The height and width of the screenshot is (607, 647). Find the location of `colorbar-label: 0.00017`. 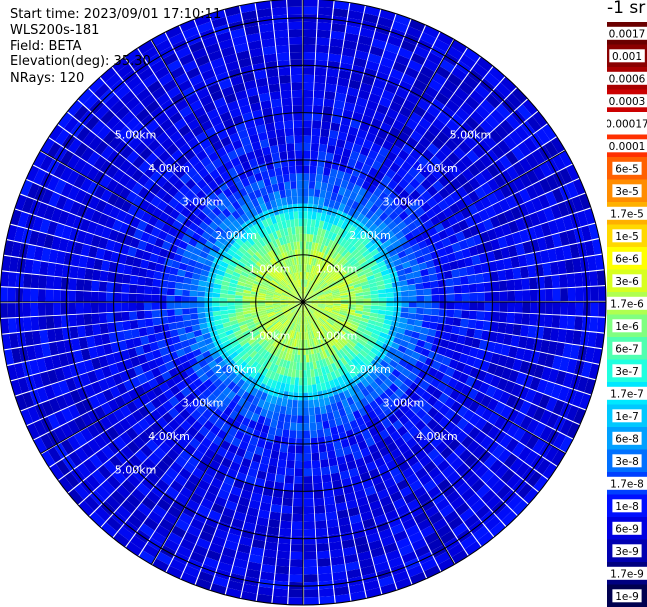

colorbar-label: 0.00017 is located at coordinates (627, 124).